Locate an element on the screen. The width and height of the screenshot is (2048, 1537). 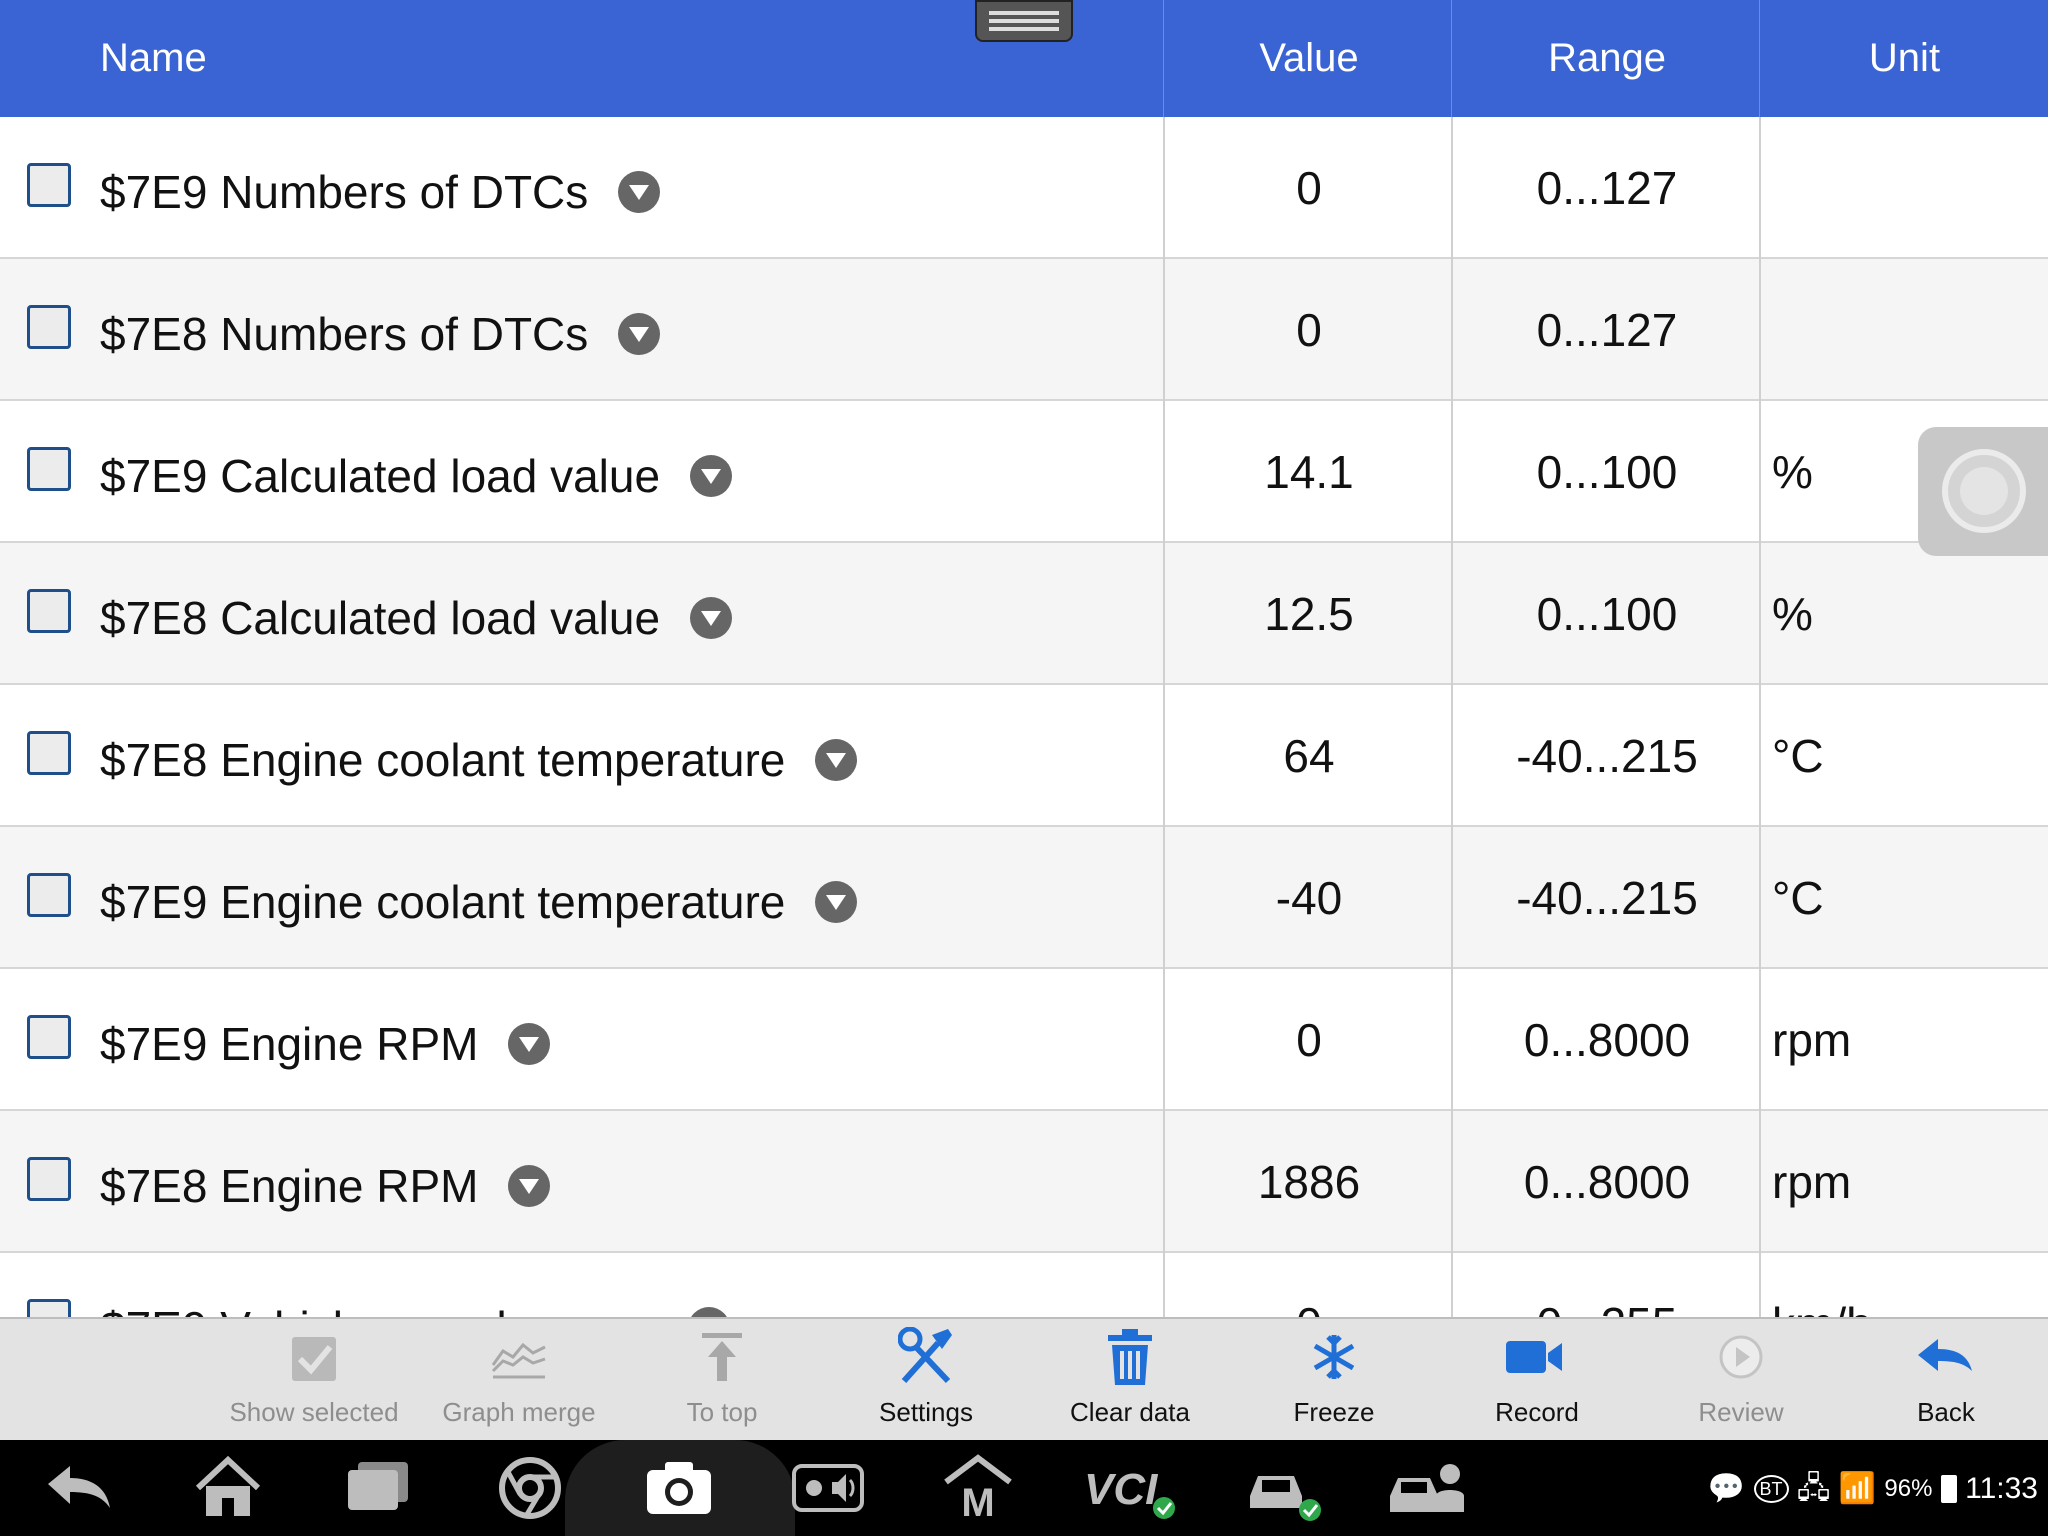
row-name: $7E9 Numbers of DTCs is located at coordinates (380, 188).